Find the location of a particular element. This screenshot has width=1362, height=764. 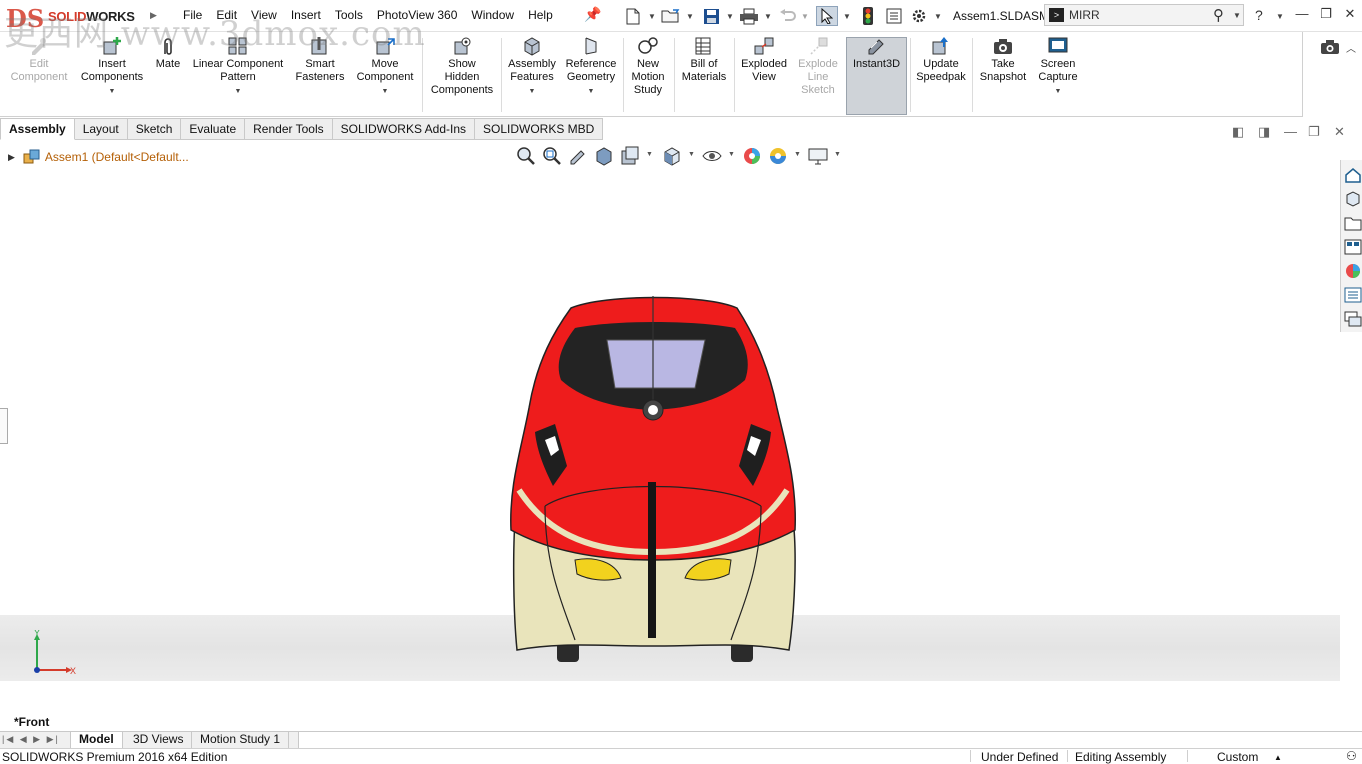

select-dropdown-icon: ▼ is located at coordinates (847, 16).